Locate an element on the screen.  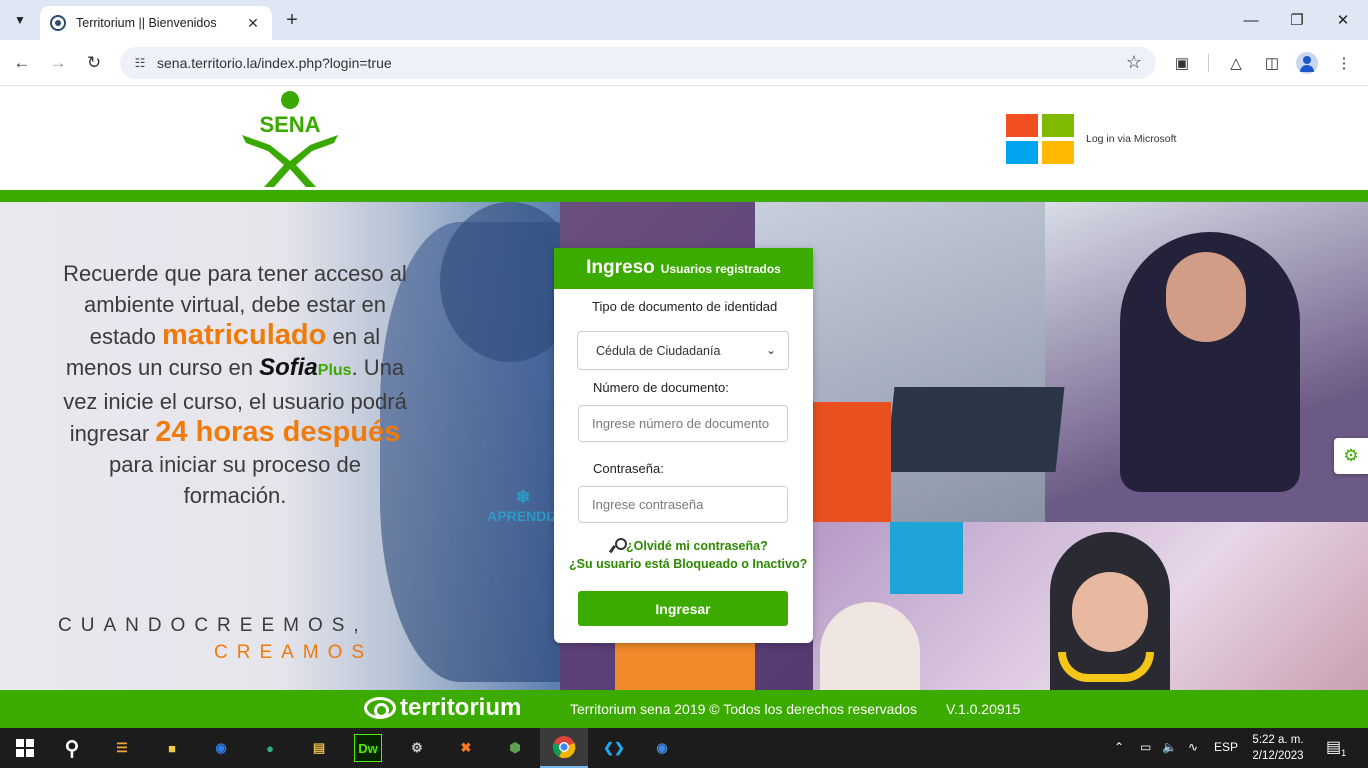
clock-time: 5:22 a. m. is located at coordinates (1278, 740).